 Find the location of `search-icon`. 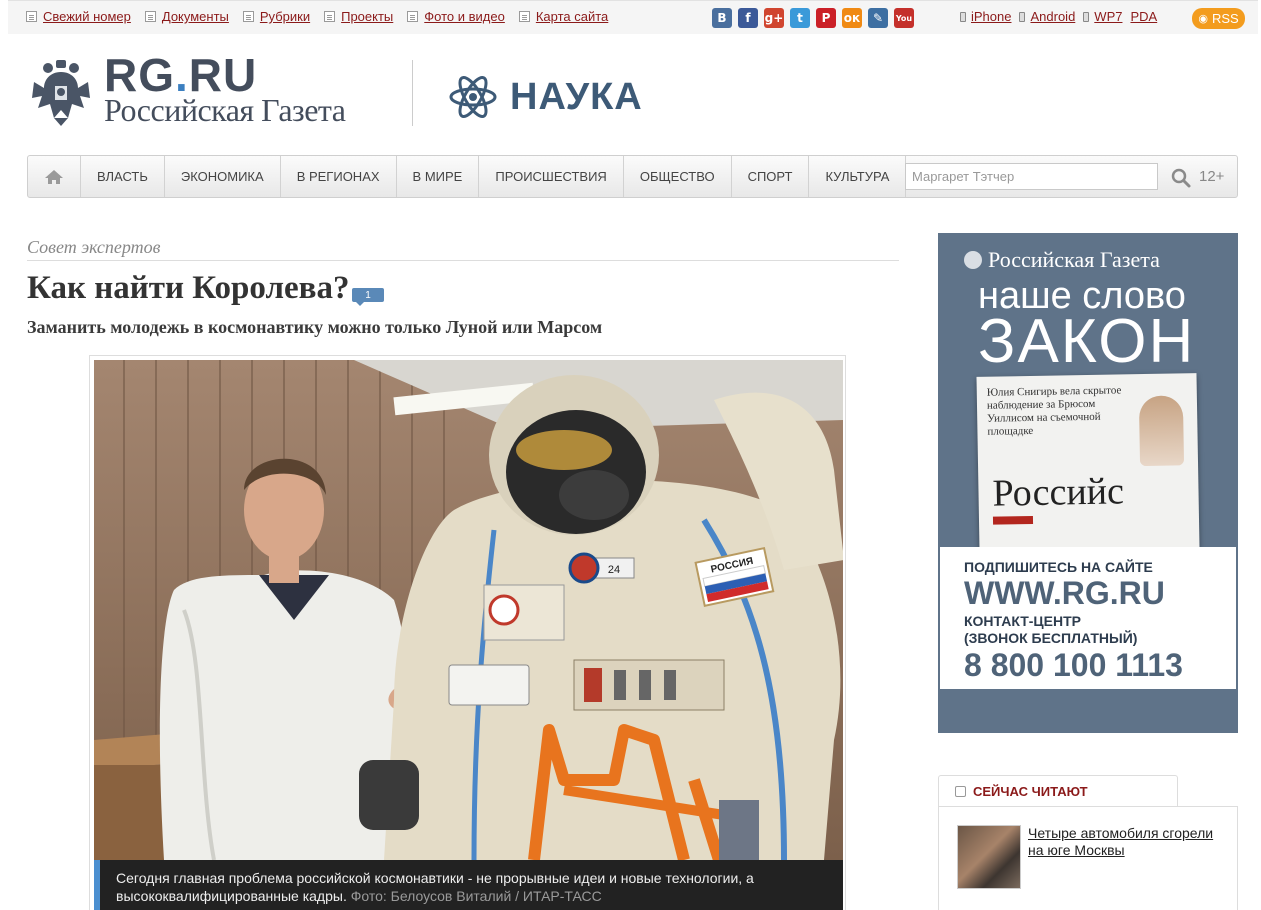

search-icon is located at coordinates (1181, 178).